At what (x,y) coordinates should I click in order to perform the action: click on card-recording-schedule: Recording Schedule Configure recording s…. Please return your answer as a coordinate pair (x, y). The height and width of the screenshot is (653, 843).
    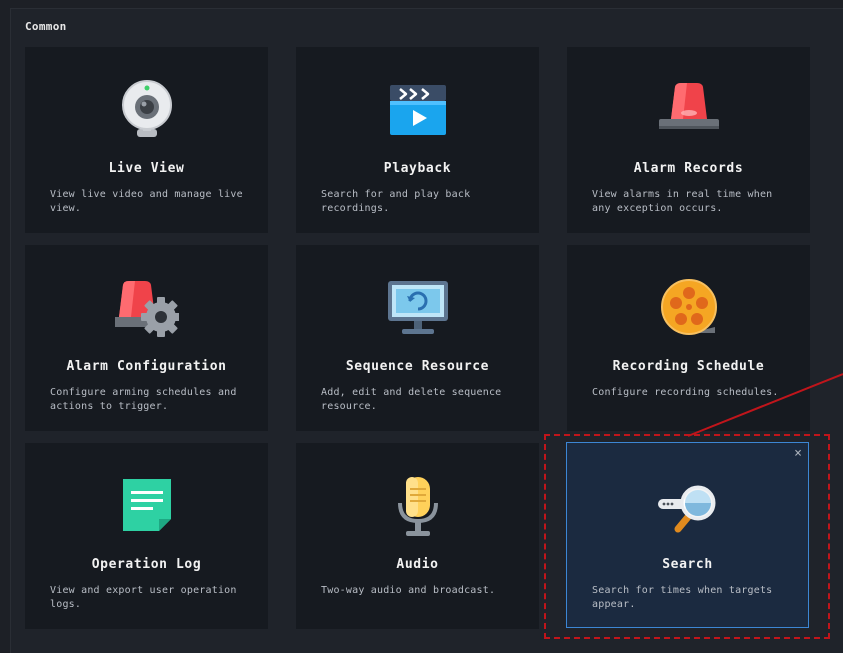
    Looking at the image, I should click on (688, 338).